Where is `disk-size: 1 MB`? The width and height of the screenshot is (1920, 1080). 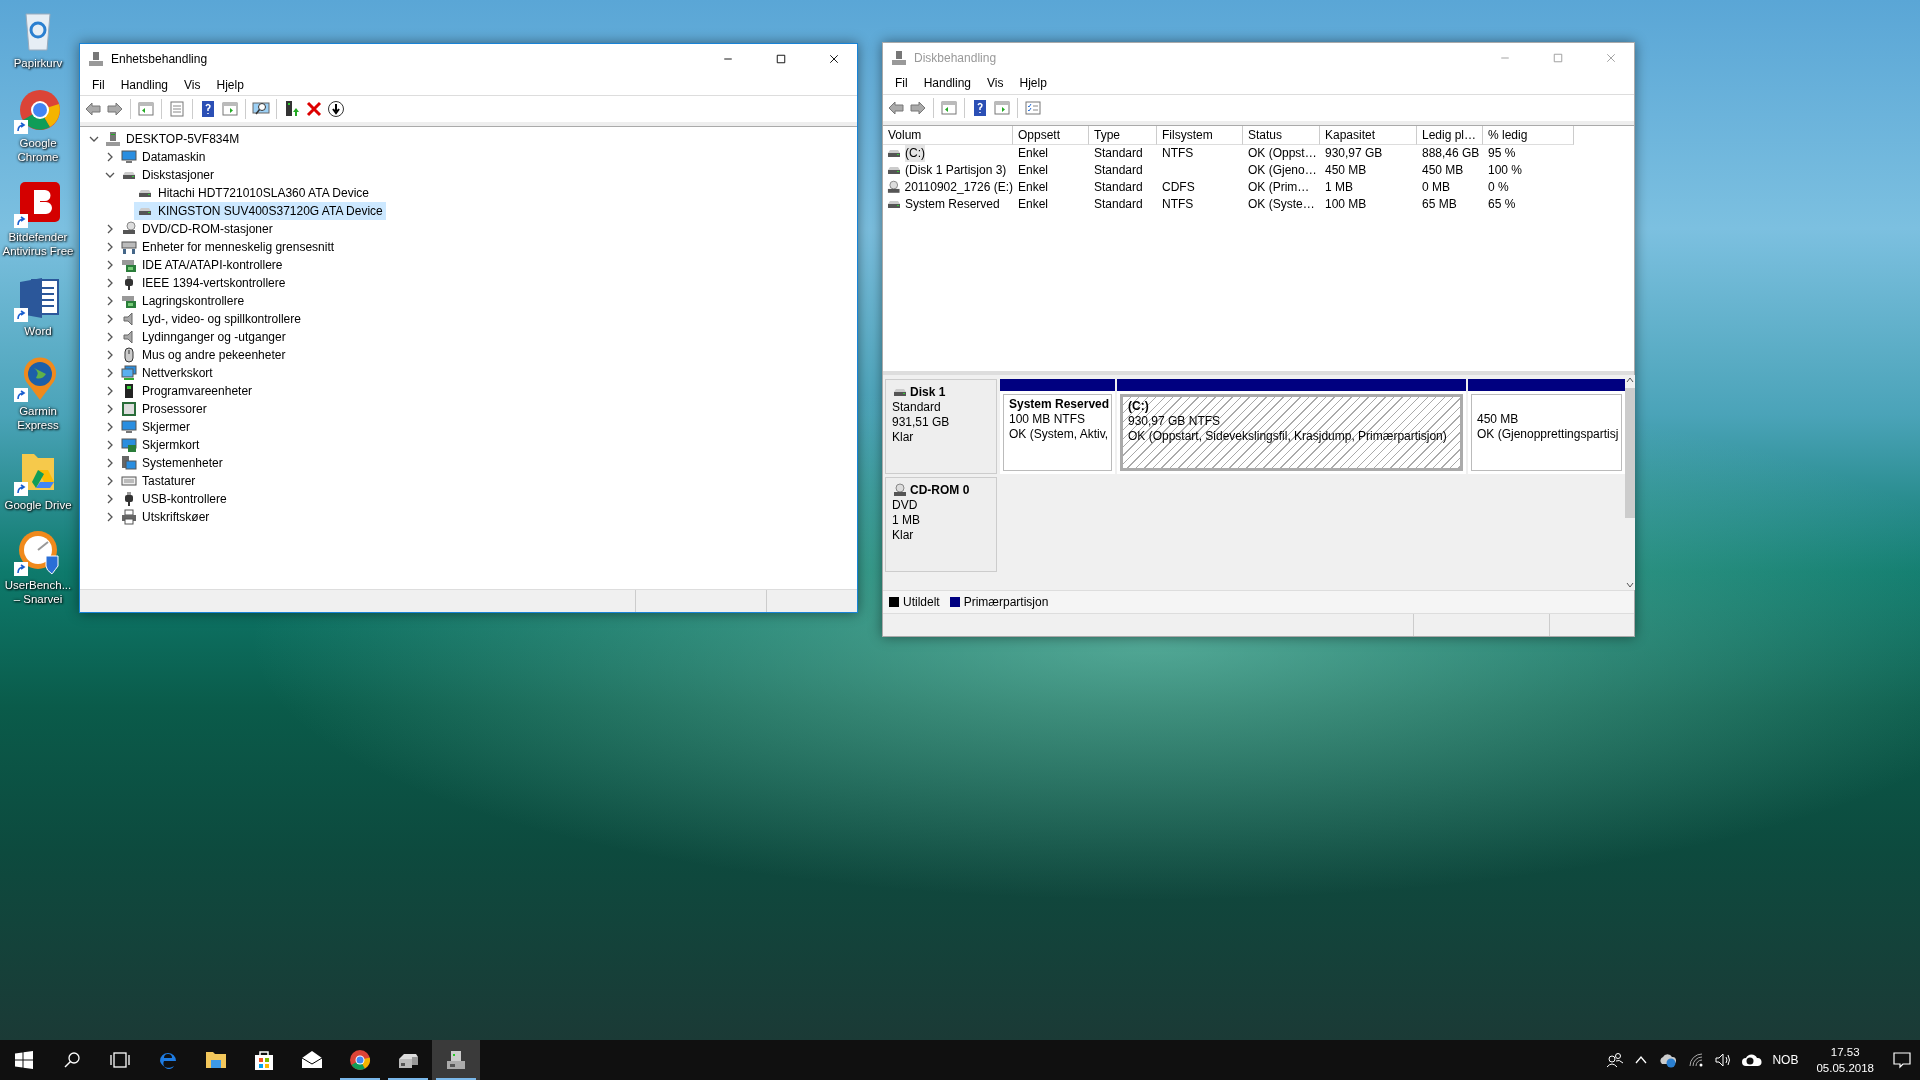 disk-size: 1 MB is located at coordinates (906, 521).